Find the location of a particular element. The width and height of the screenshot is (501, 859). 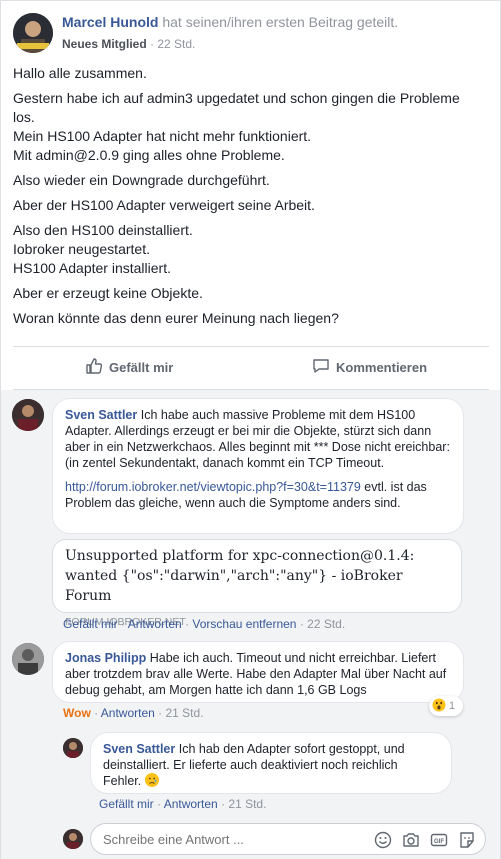

reaction-number: 1 is located at coordinates (452, 706).